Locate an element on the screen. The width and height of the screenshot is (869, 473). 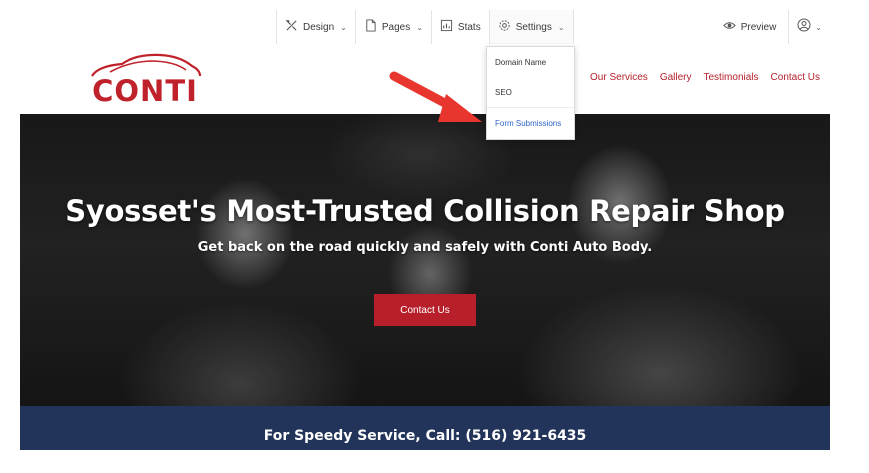
stats-label: Stats is located at coordinates (469, 27).